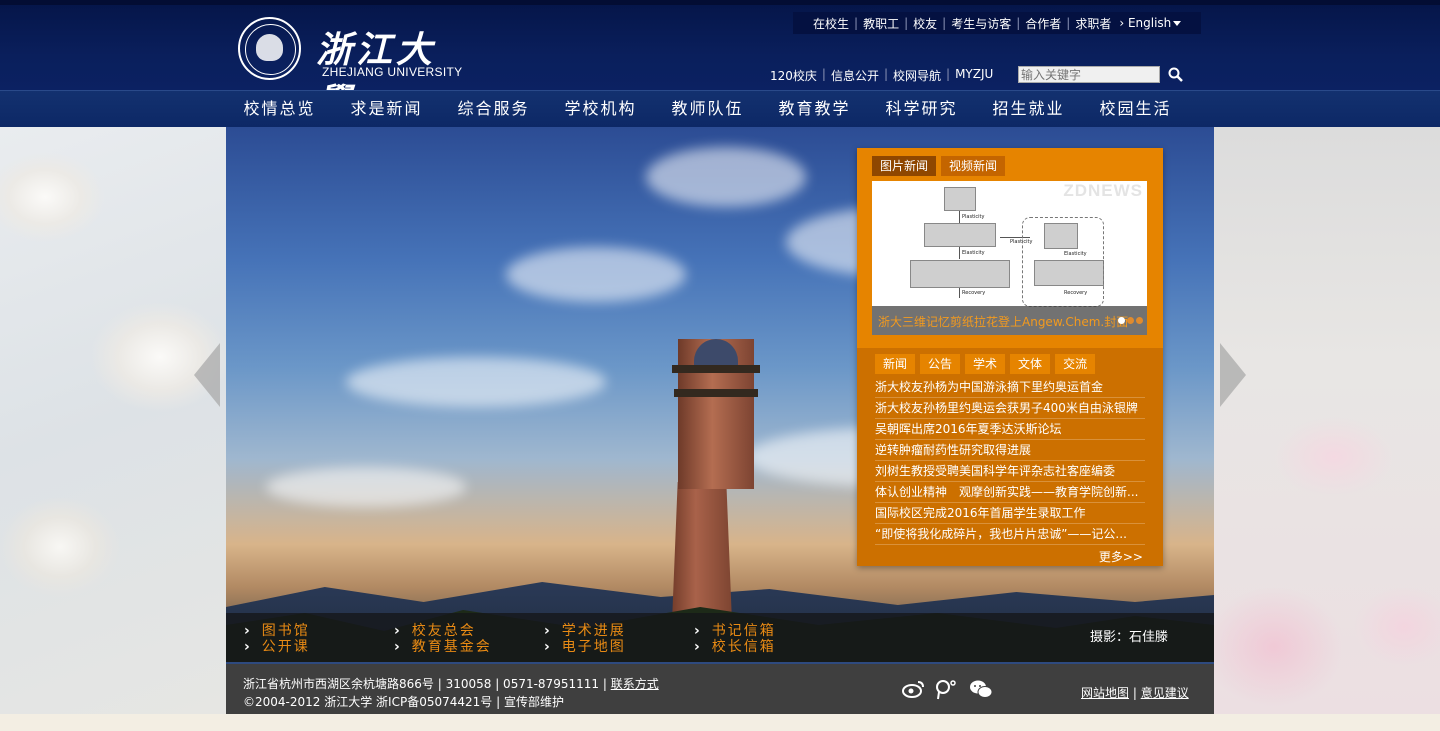  What do you see at coordinates (1135, 693) in the screenshot?
I see `footer-links: 网站地图 | 意见建议` at bounding box center [1135, 693].